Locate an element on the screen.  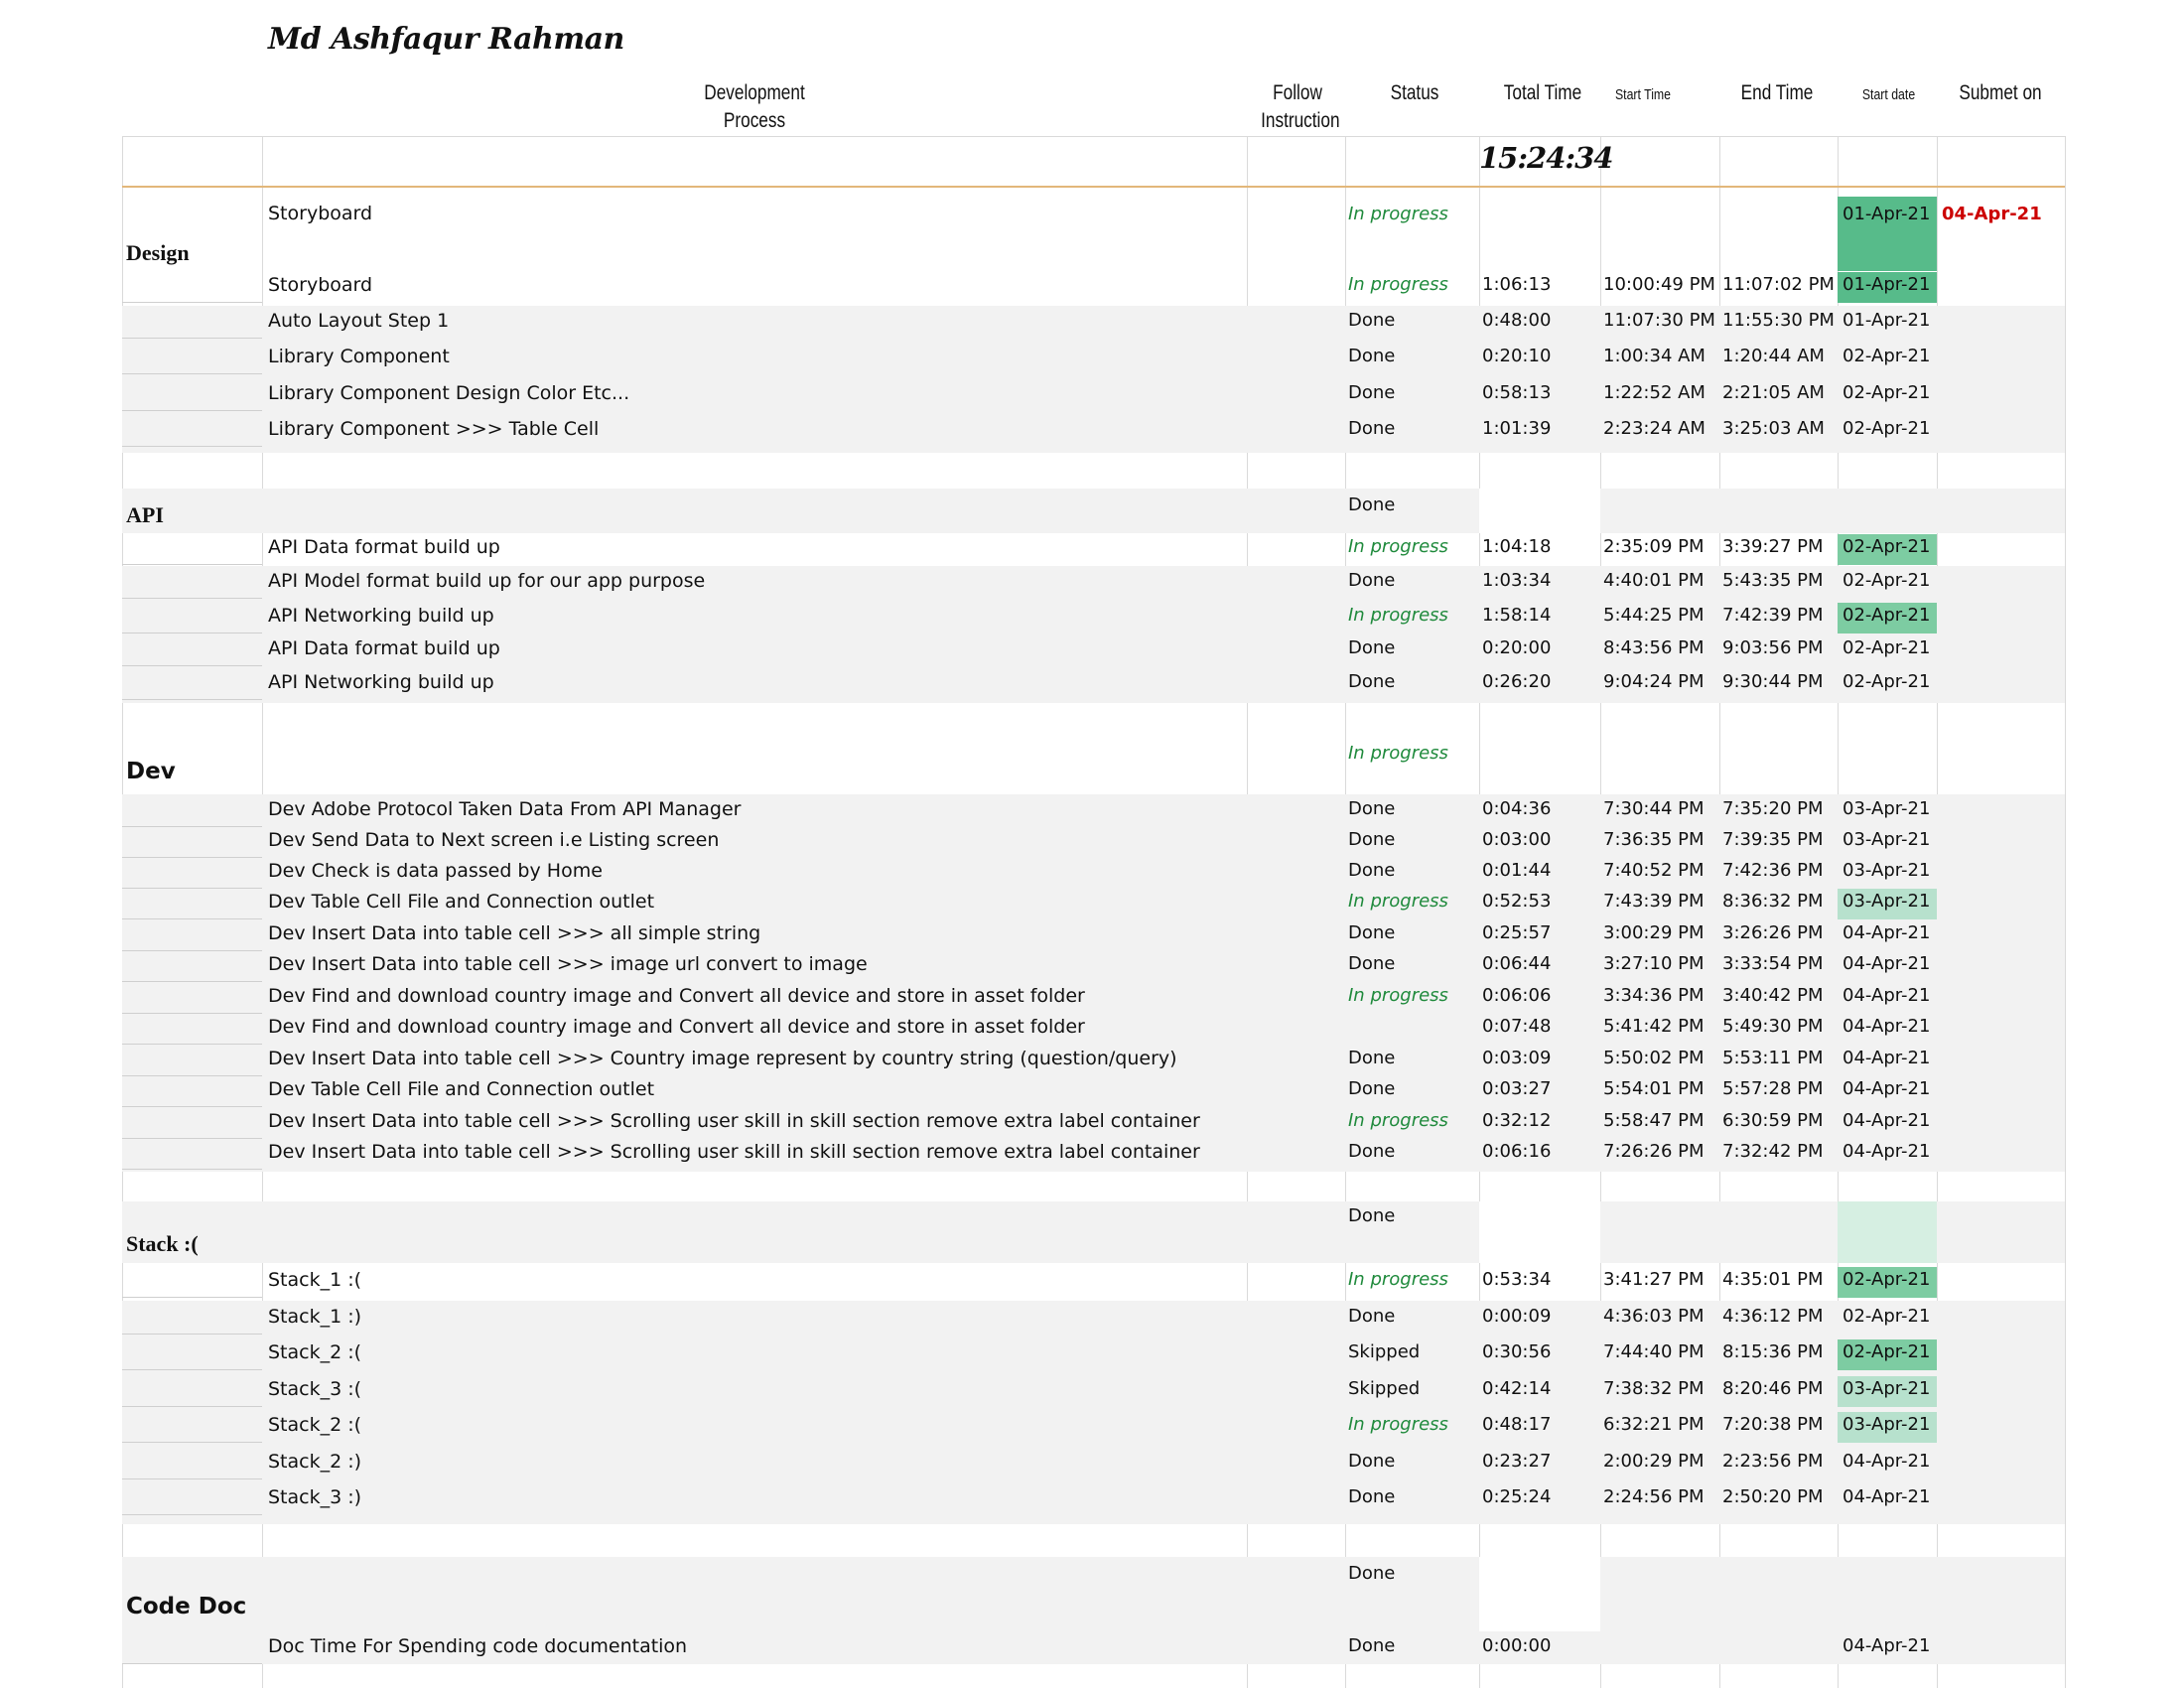
task-start-time: 2:00:29 PM is located at coordinates (1654, 1461).